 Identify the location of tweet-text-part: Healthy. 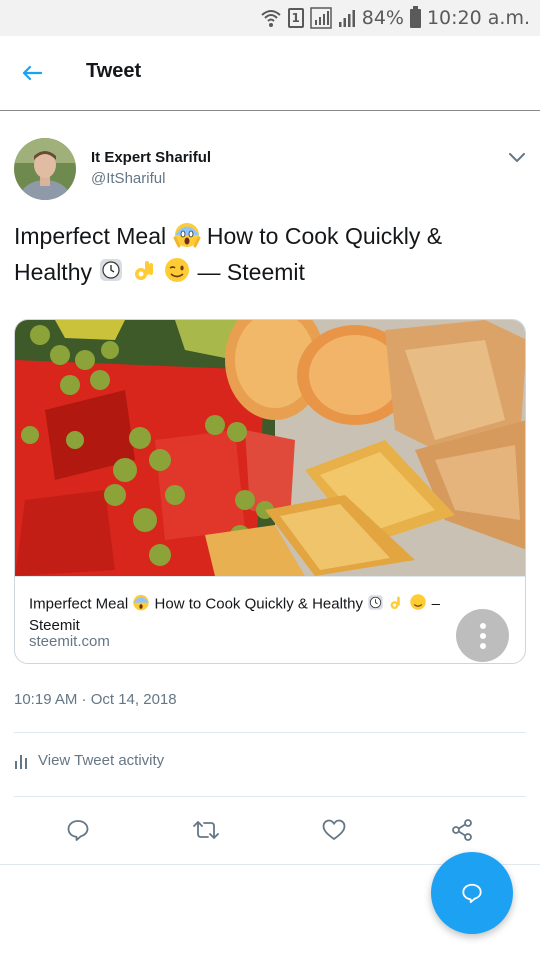
(53, 272).